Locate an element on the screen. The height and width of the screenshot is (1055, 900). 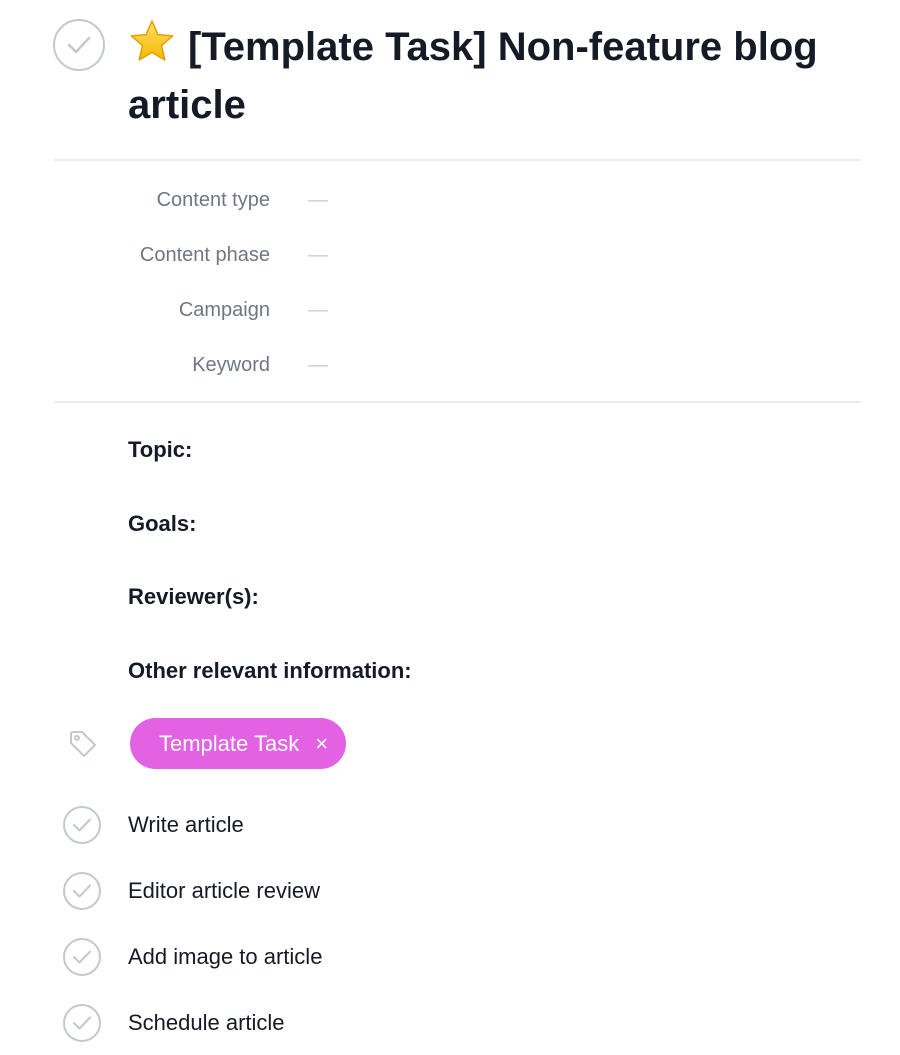
divider-bottom is located at coordinates (457, 402).